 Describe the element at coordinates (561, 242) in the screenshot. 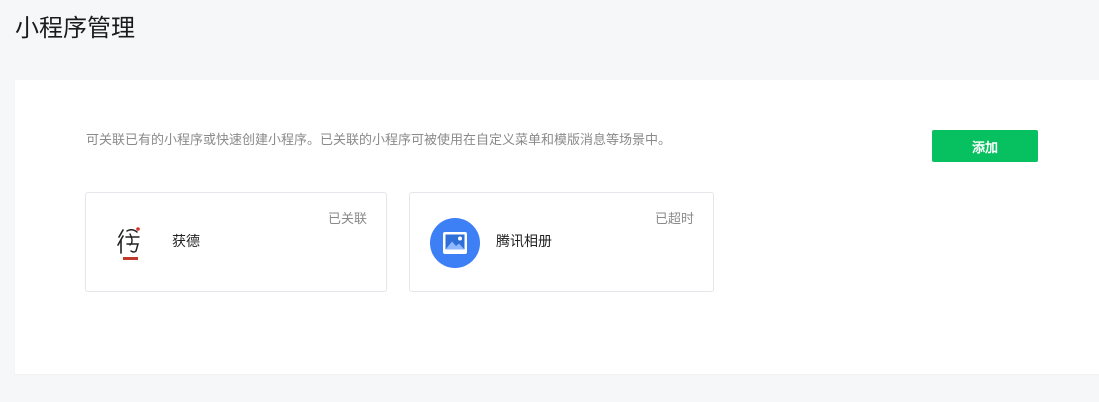

I see `mini-program-card-tencent-album: 腾讯相册 已超时` at that location.